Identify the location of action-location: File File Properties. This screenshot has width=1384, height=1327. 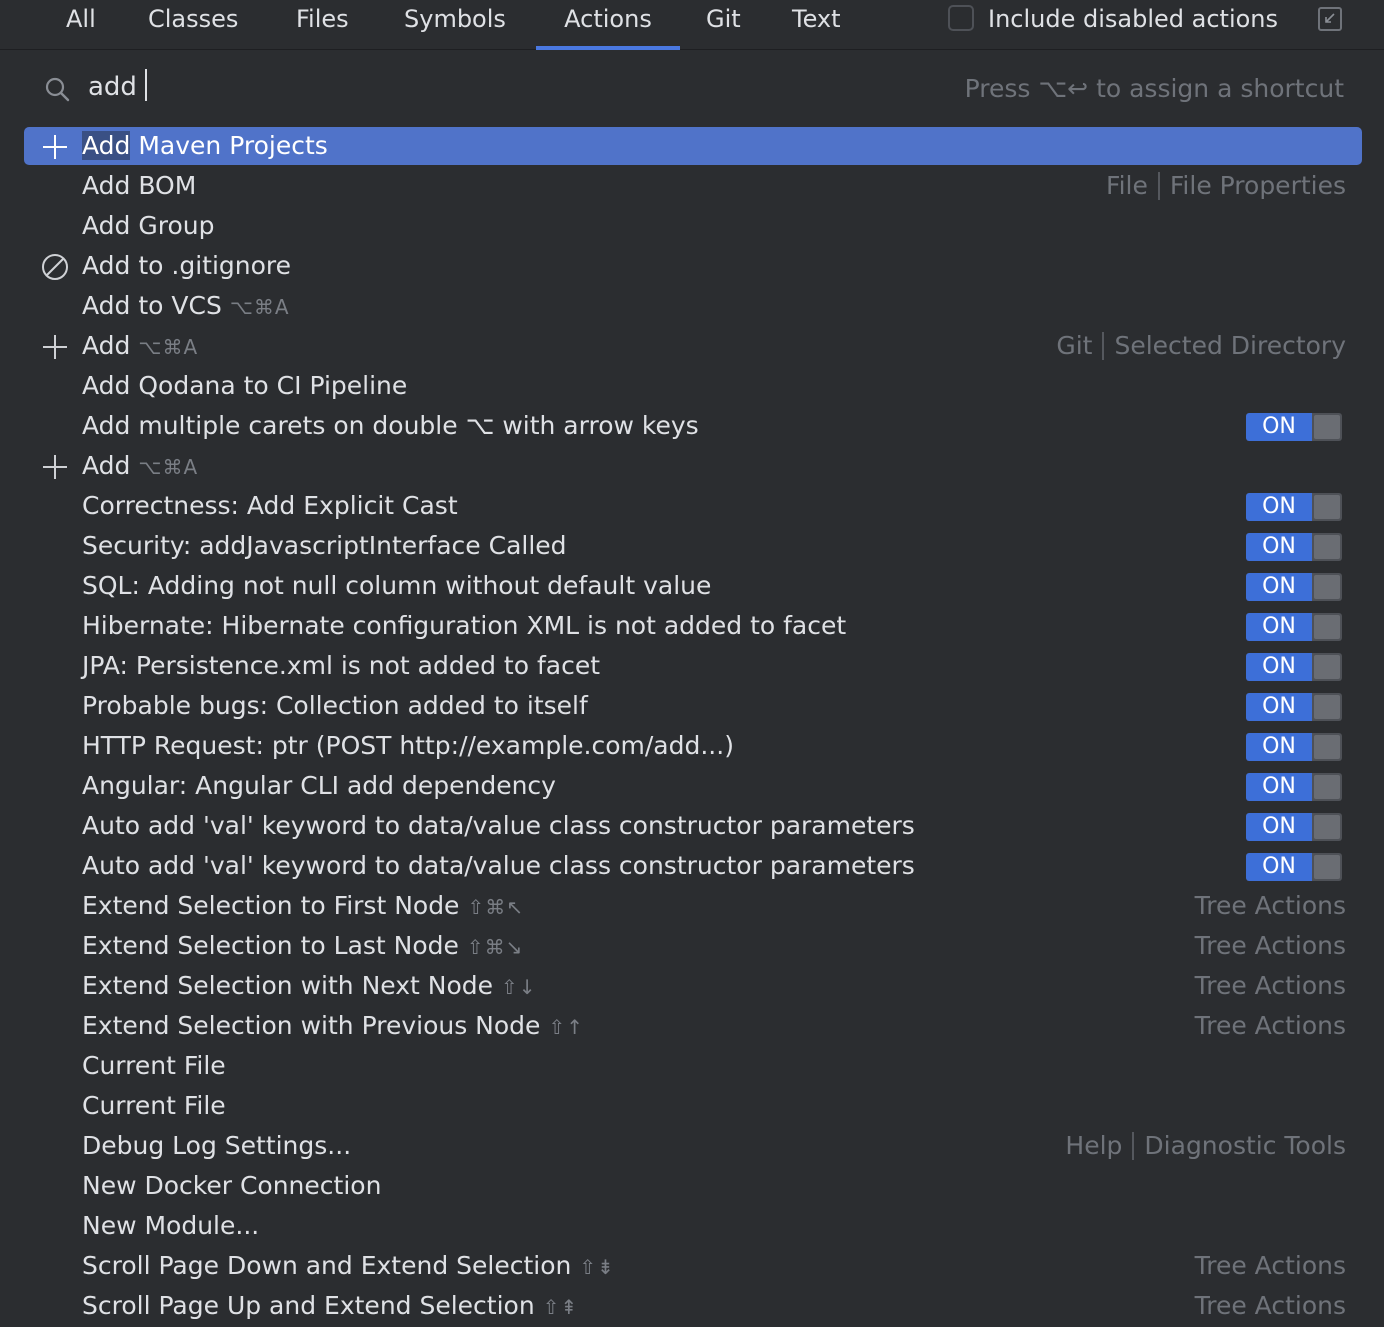
(1226, 186).